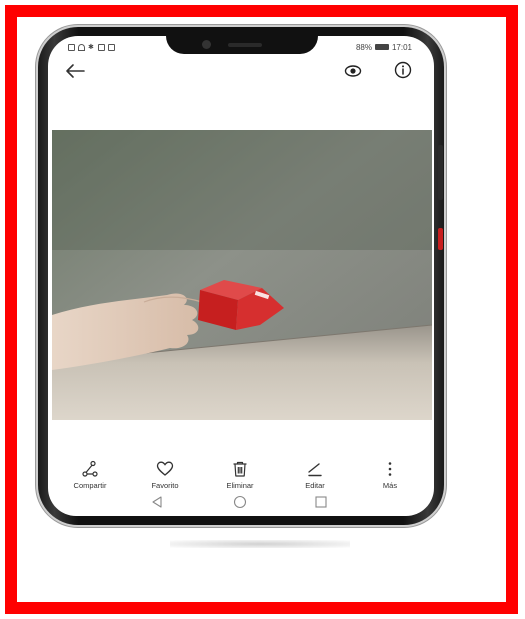 Image resolution: width=525 pixels, height=619 pixels. I want to click on more-button: Más, so click(390, 475).